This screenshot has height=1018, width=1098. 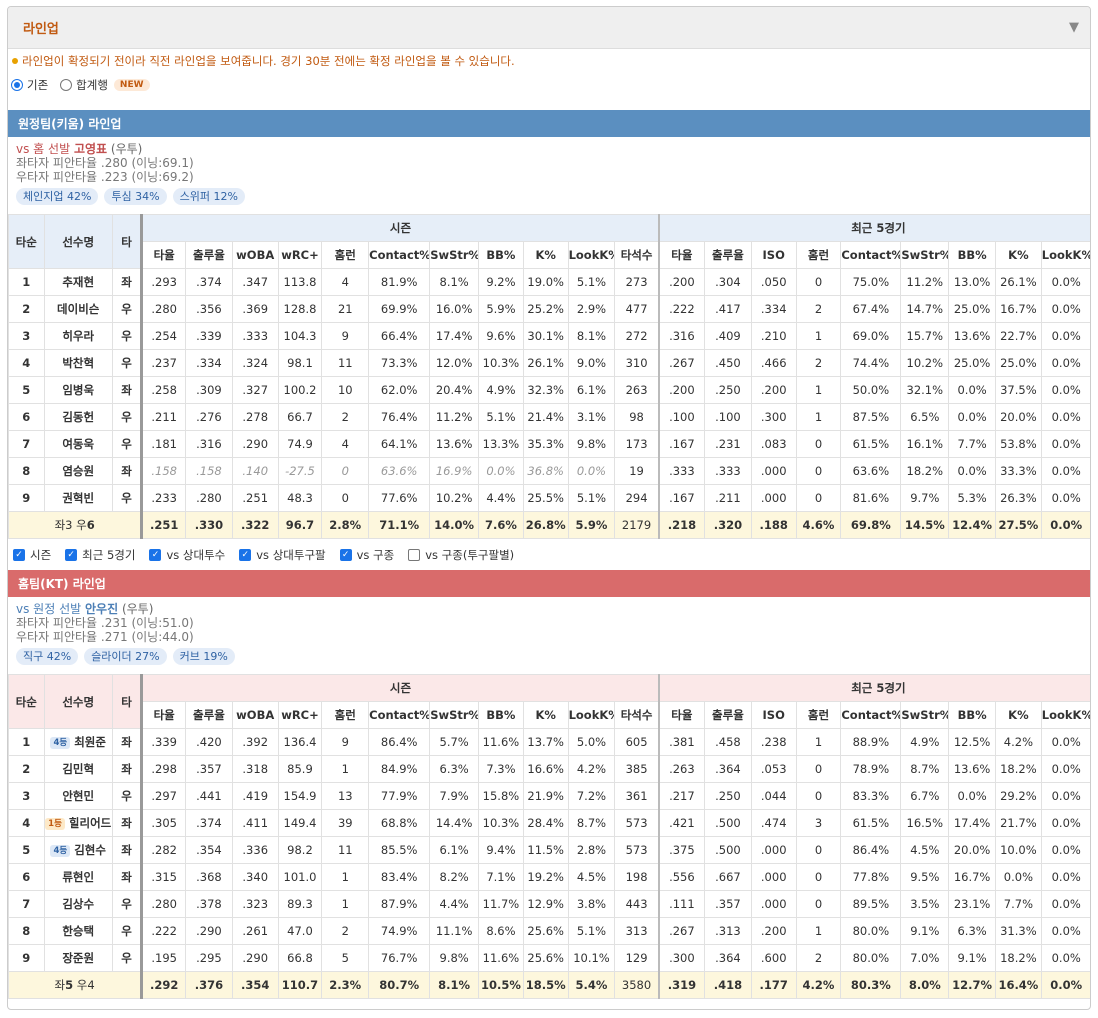 What do you see at coordinates (78, 701) in the screenshot?
I see `col-player: 선수명` at bounding box center [78, 701].